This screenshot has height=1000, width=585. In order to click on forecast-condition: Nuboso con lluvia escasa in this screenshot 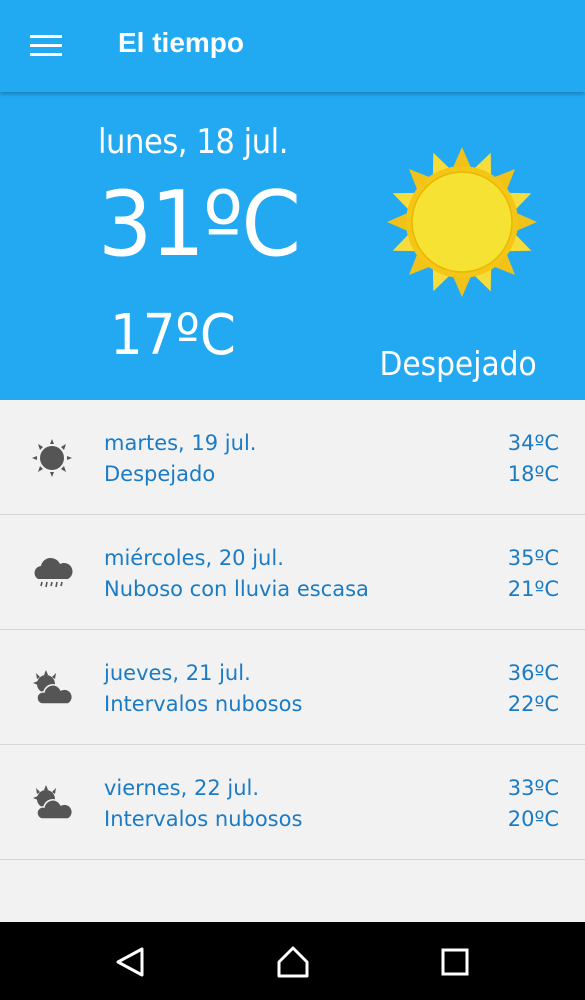, I will do `click(236, 589)`.